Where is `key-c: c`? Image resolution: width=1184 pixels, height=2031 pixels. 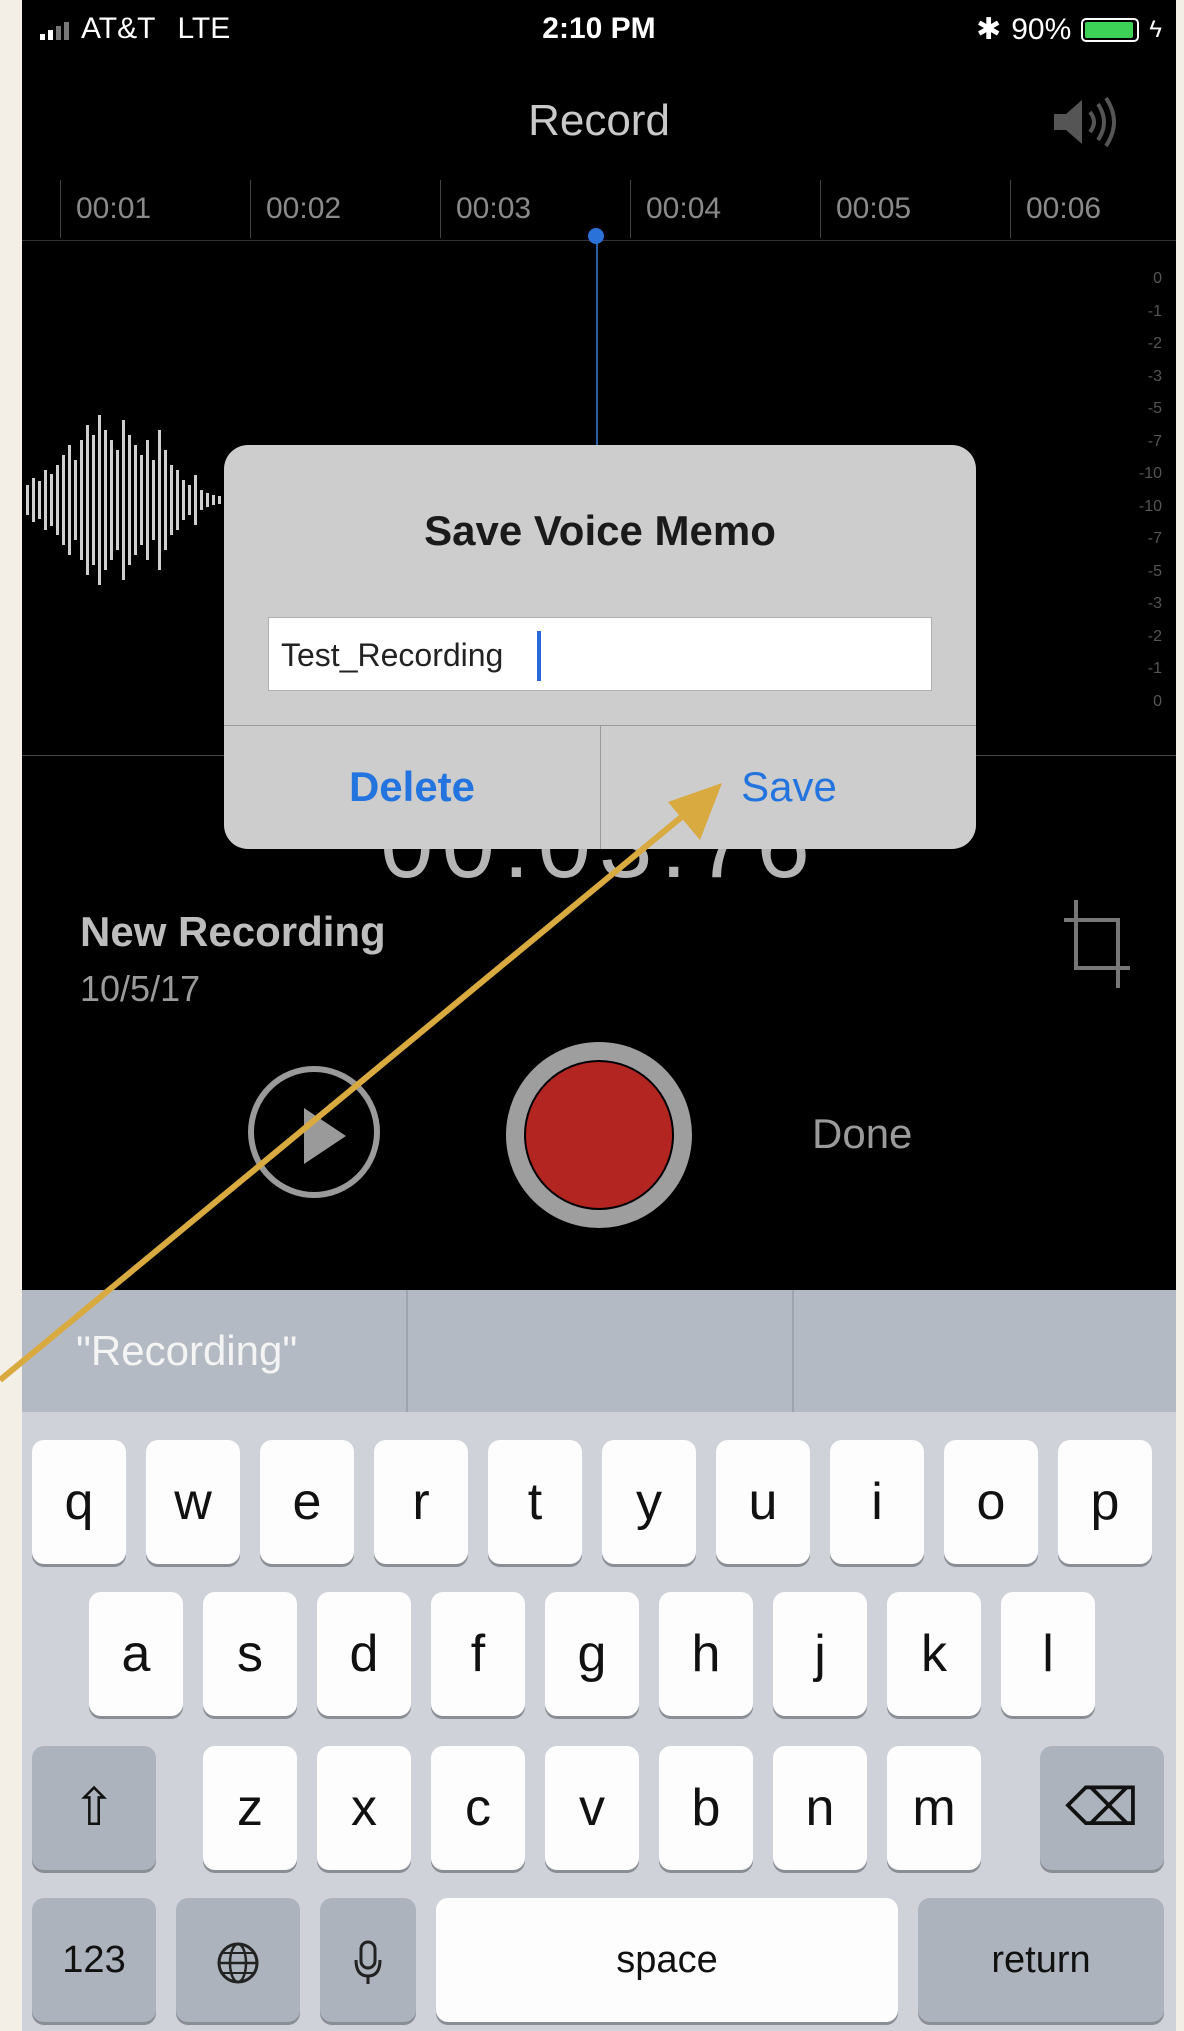
key-c: c is located at coordinates (478, 1808).